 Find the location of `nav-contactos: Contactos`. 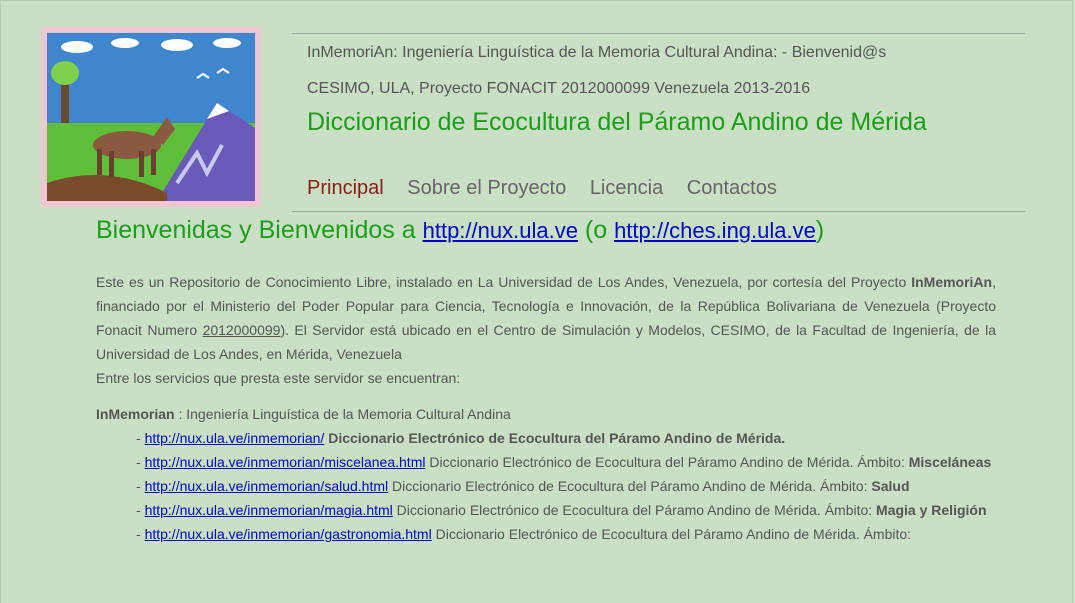

nav-contactos: Contactos is located at coordinates (732, 188).